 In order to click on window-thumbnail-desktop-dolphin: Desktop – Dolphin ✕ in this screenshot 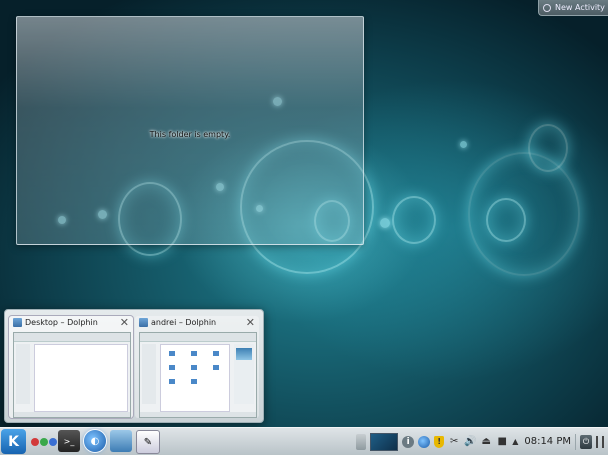, I will do `click(71, 367)`.